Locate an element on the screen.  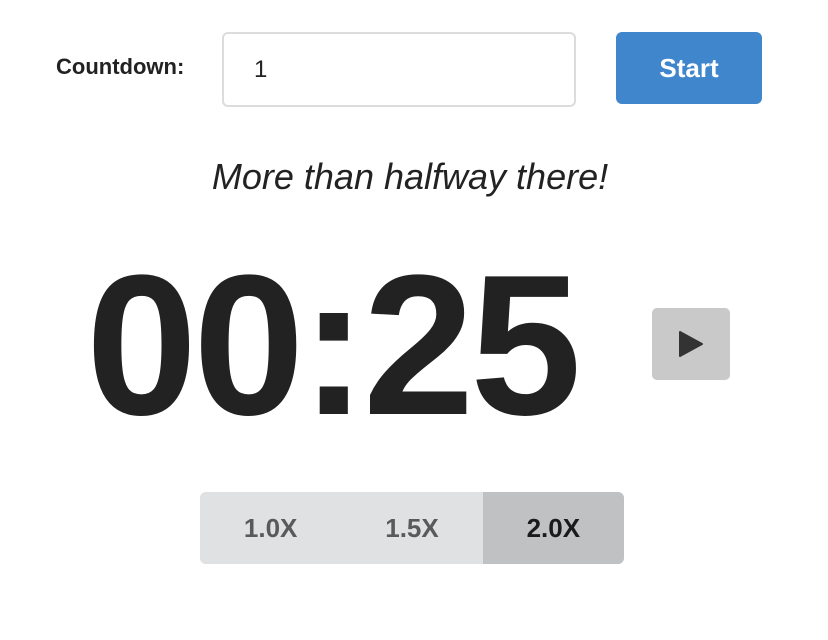
speed-selector: 1.0X 1.5X 2.0X is located at coordinates (412, 528).